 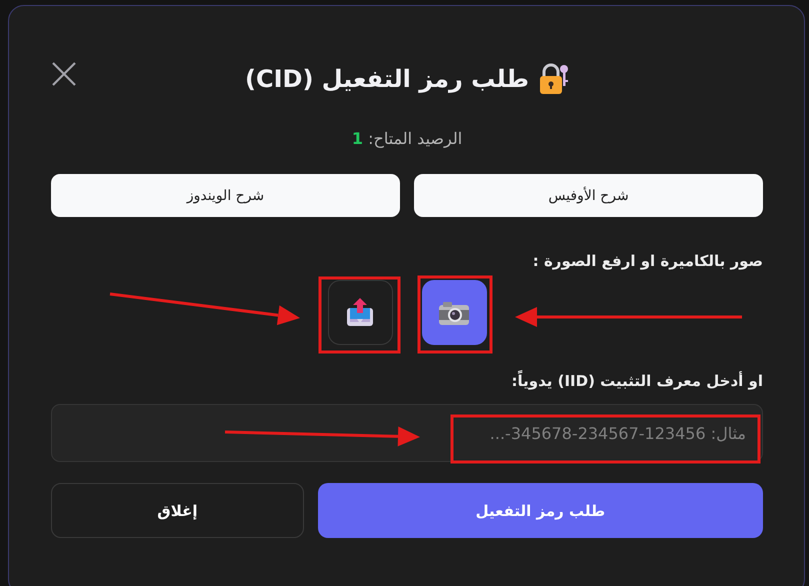 I want to click on dialog-title: طلب رمز التفعيل (CID), so click(x=387, y=79).